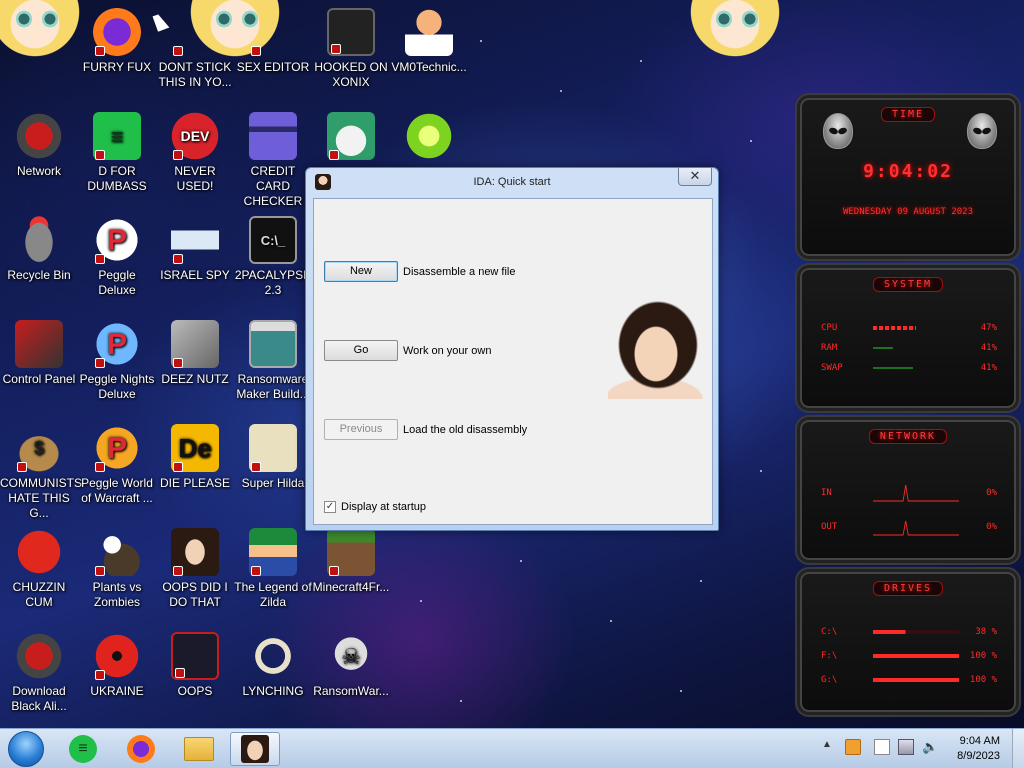 Image resolution: width=1024 pixels, height=768 pixels. What do you see at coordinates (930, 749) in the screenshot?
I see `volume-icon: 🔈` at bounding box center [930, 749].